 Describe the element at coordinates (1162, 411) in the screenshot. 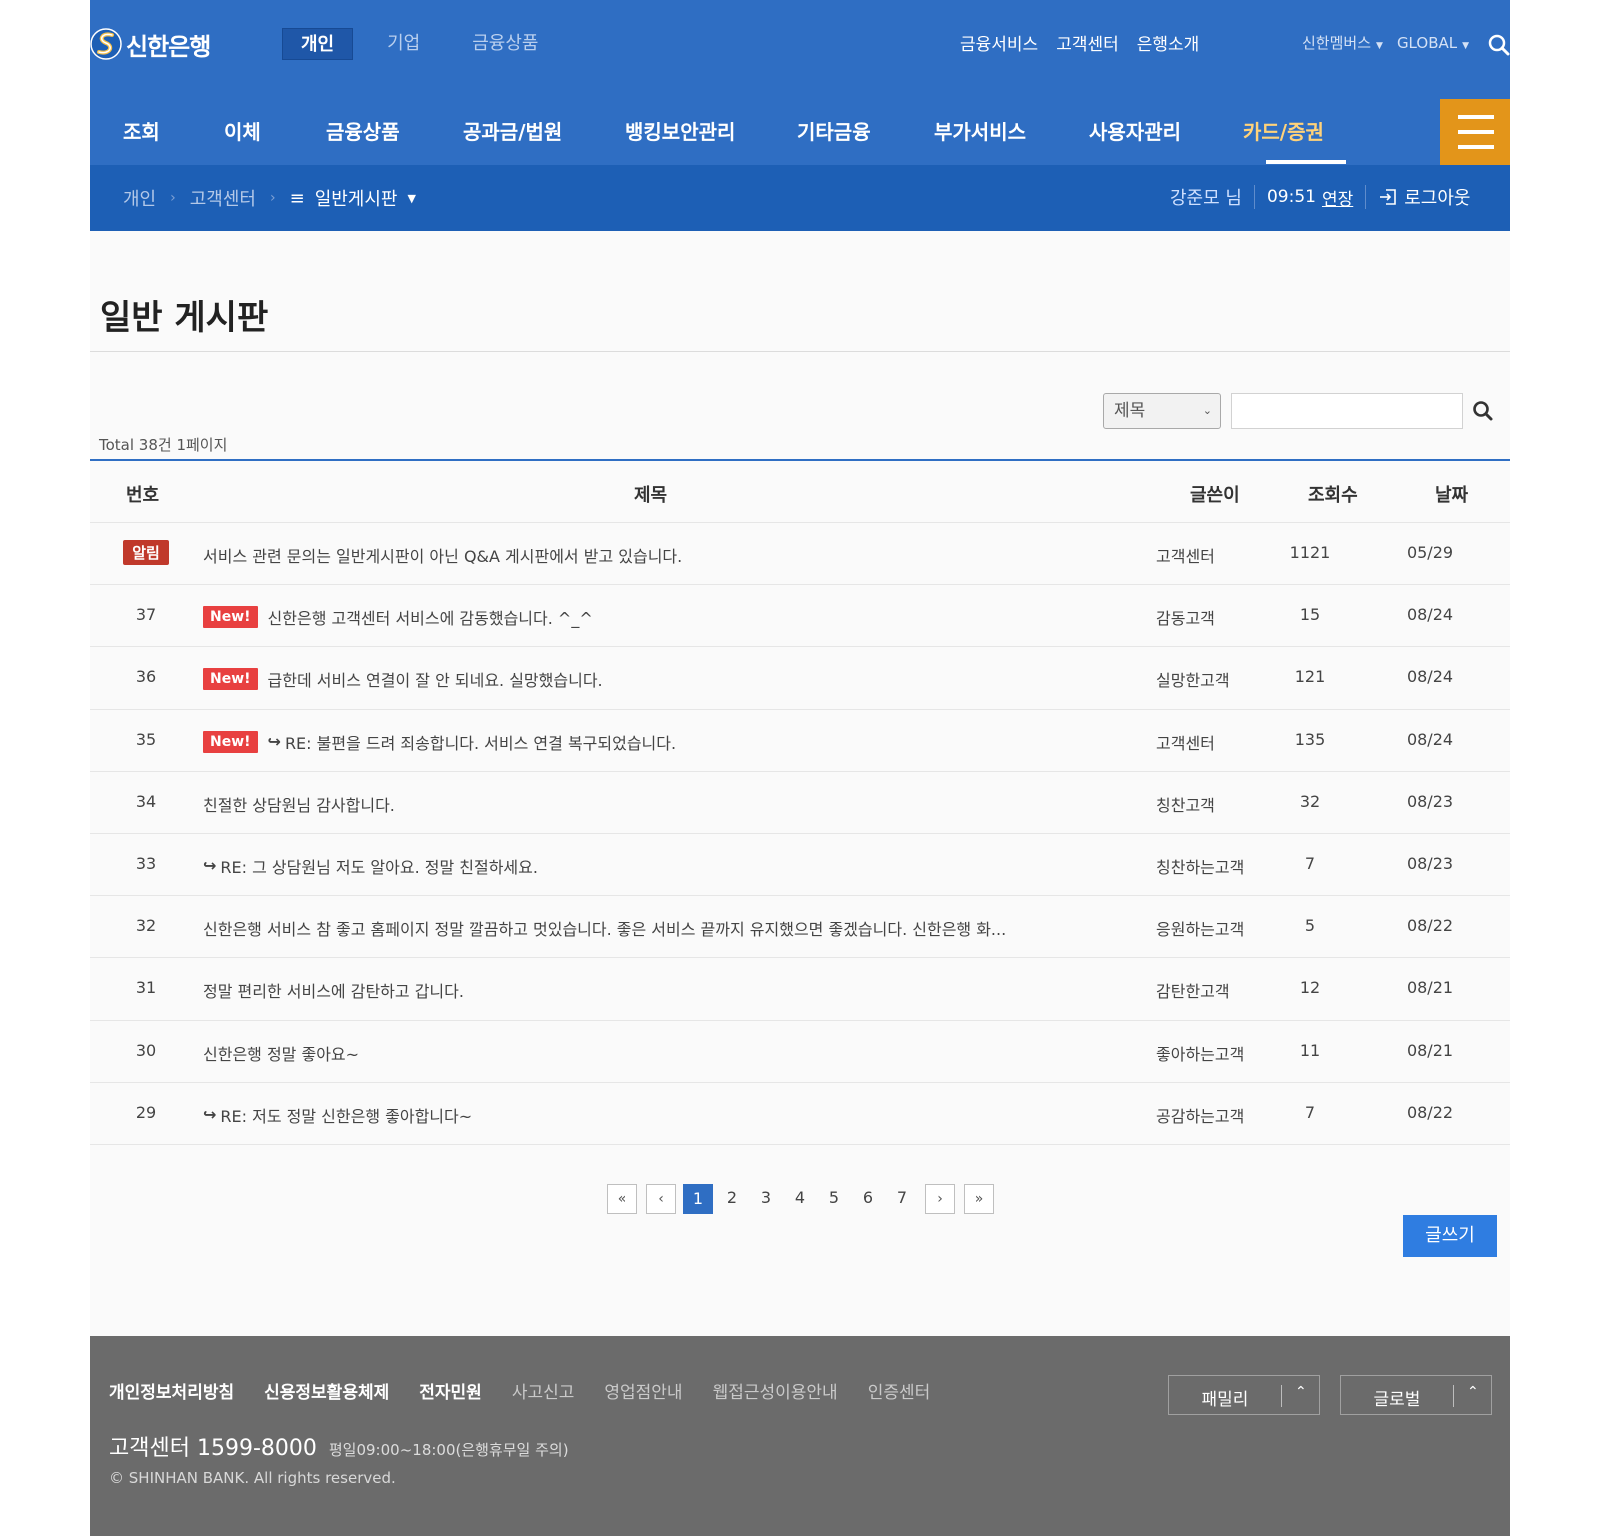

I see `search-field-select: 제목 ⌄` at that location.